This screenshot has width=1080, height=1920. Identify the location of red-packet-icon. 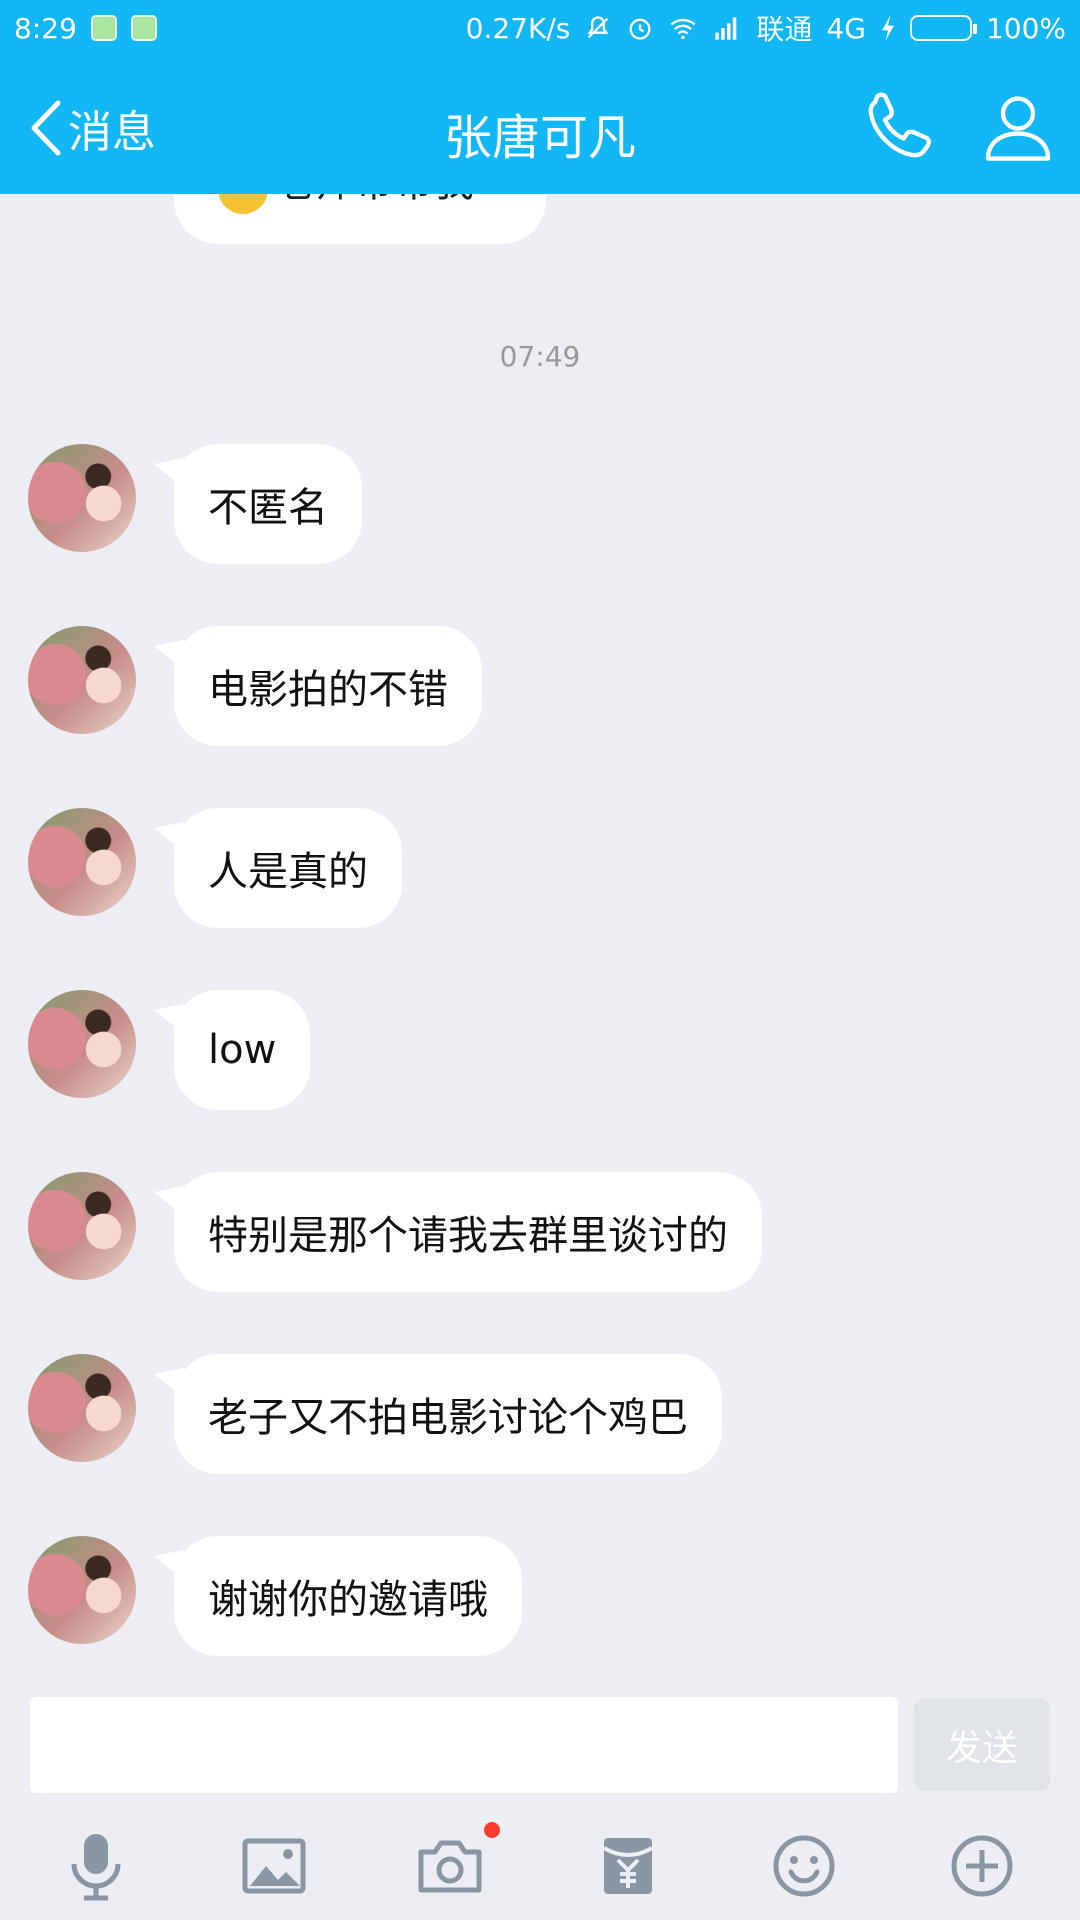
(628, 1866).